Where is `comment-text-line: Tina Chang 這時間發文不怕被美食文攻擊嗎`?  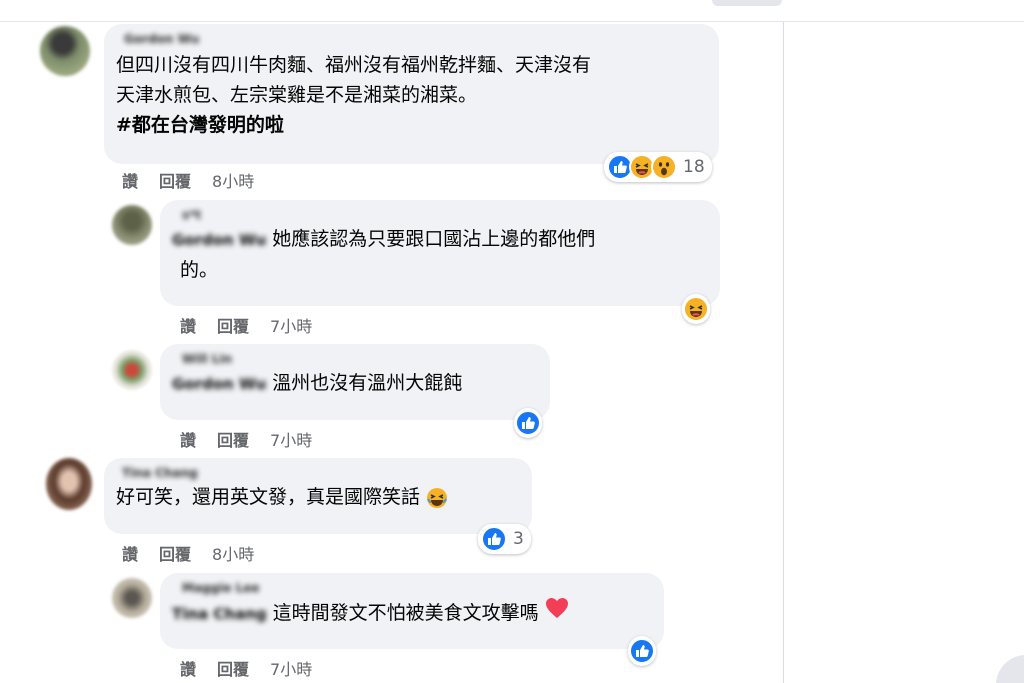 comment-text-line: Tina Chang 這時間發文不怕被美食文攻擊嗎 is located at coordinates (412, 613).